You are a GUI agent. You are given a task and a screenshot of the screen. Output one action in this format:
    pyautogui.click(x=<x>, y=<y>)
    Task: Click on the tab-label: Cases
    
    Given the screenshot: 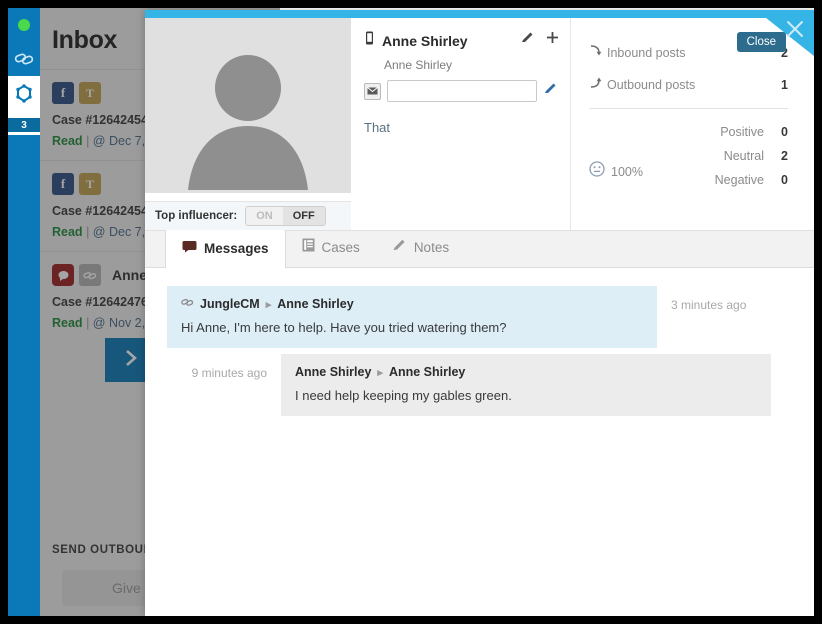 What is the action you would take?
    pyautogui.click(x=340, y=247)
    